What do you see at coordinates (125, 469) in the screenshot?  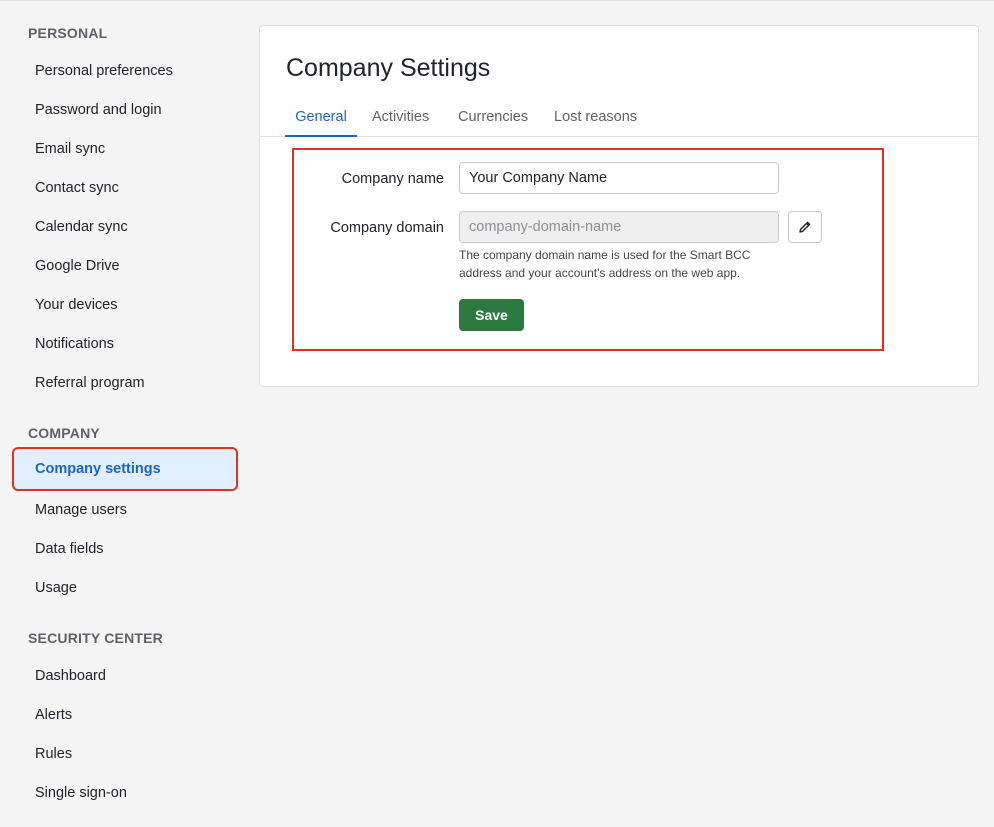 I see `sidebar-item-company-settings: Company settings` at bounding box center [125, 469].